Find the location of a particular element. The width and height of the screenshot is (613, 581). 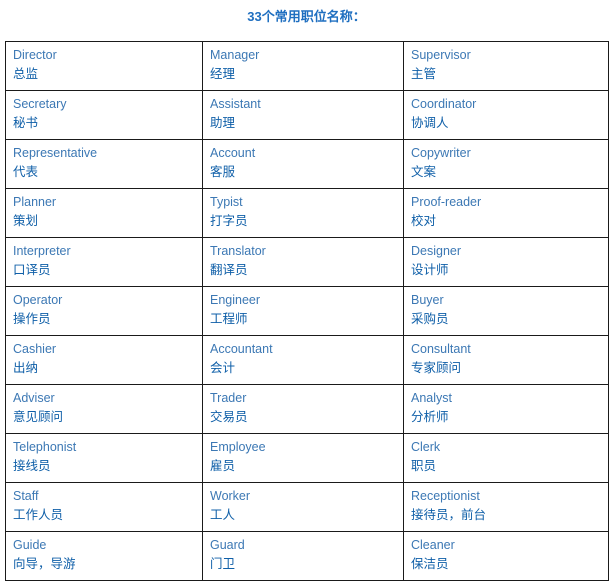

job-title-english: Cleaner is located at coordinates (433, 545).